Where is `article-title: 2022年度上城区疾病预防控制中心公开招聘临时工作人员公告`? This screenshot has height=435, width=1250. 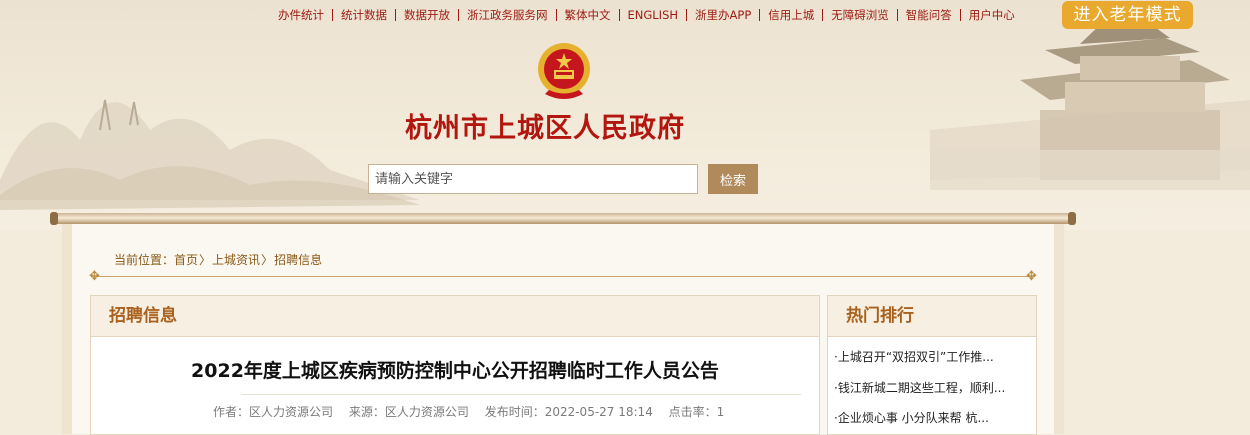 article-title: 2022年度上城区疾病预防控制中心公开招聘临时工作人员公告 is located at coordinates (455, 371).